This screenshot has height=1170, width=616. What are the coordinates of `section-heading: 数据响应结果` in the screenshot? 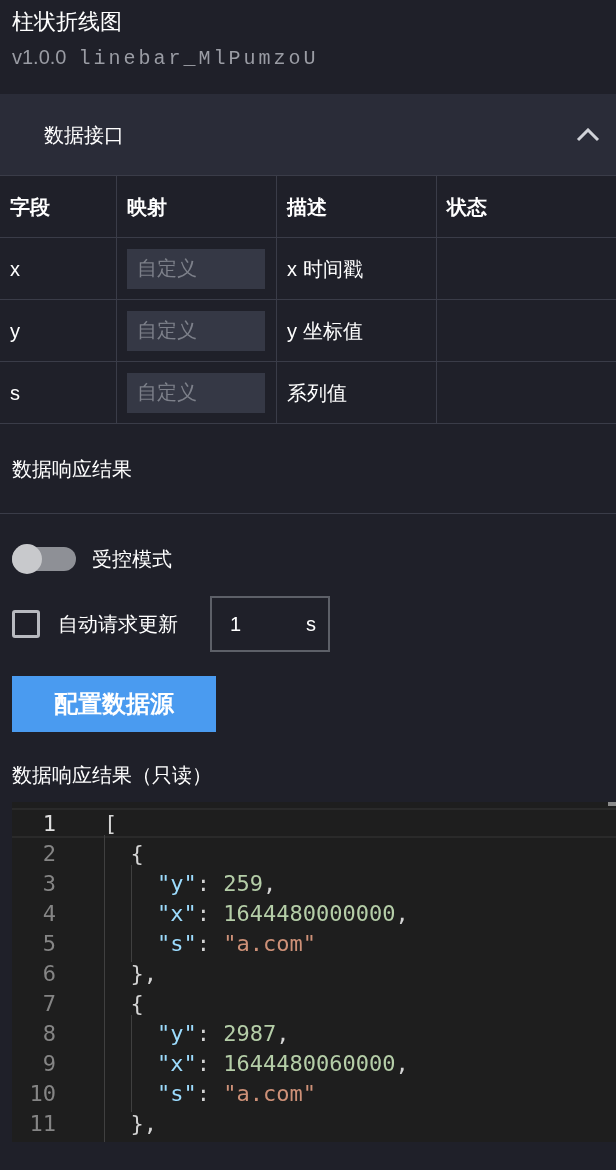 It's located at (72, 469).